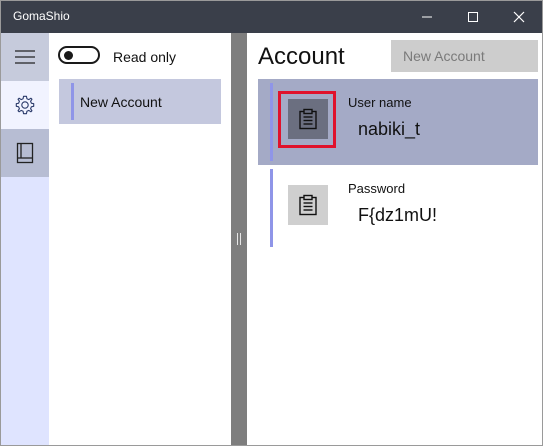  I want to click on user-name-value: nabiki_t, so click(389, 129).